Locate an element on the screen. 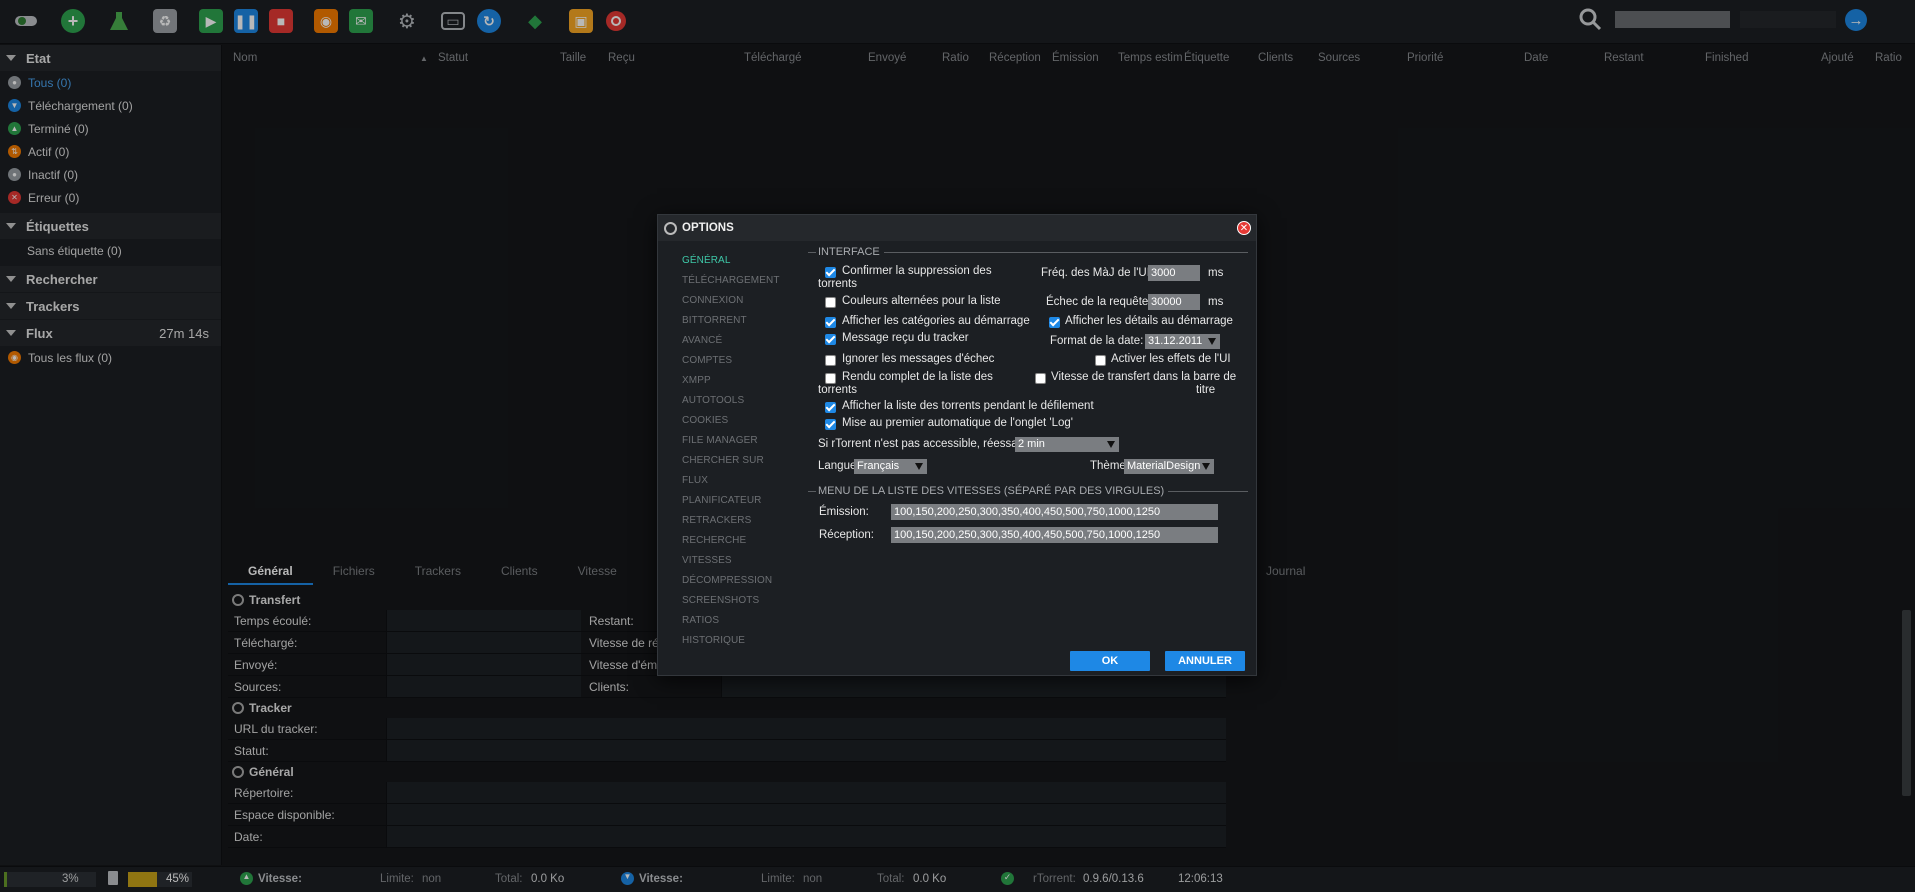 Image resolution: width=1915 pixels, height=892 pixels. nav-vitesses: VITESSES is located at coordinates (732, 565).